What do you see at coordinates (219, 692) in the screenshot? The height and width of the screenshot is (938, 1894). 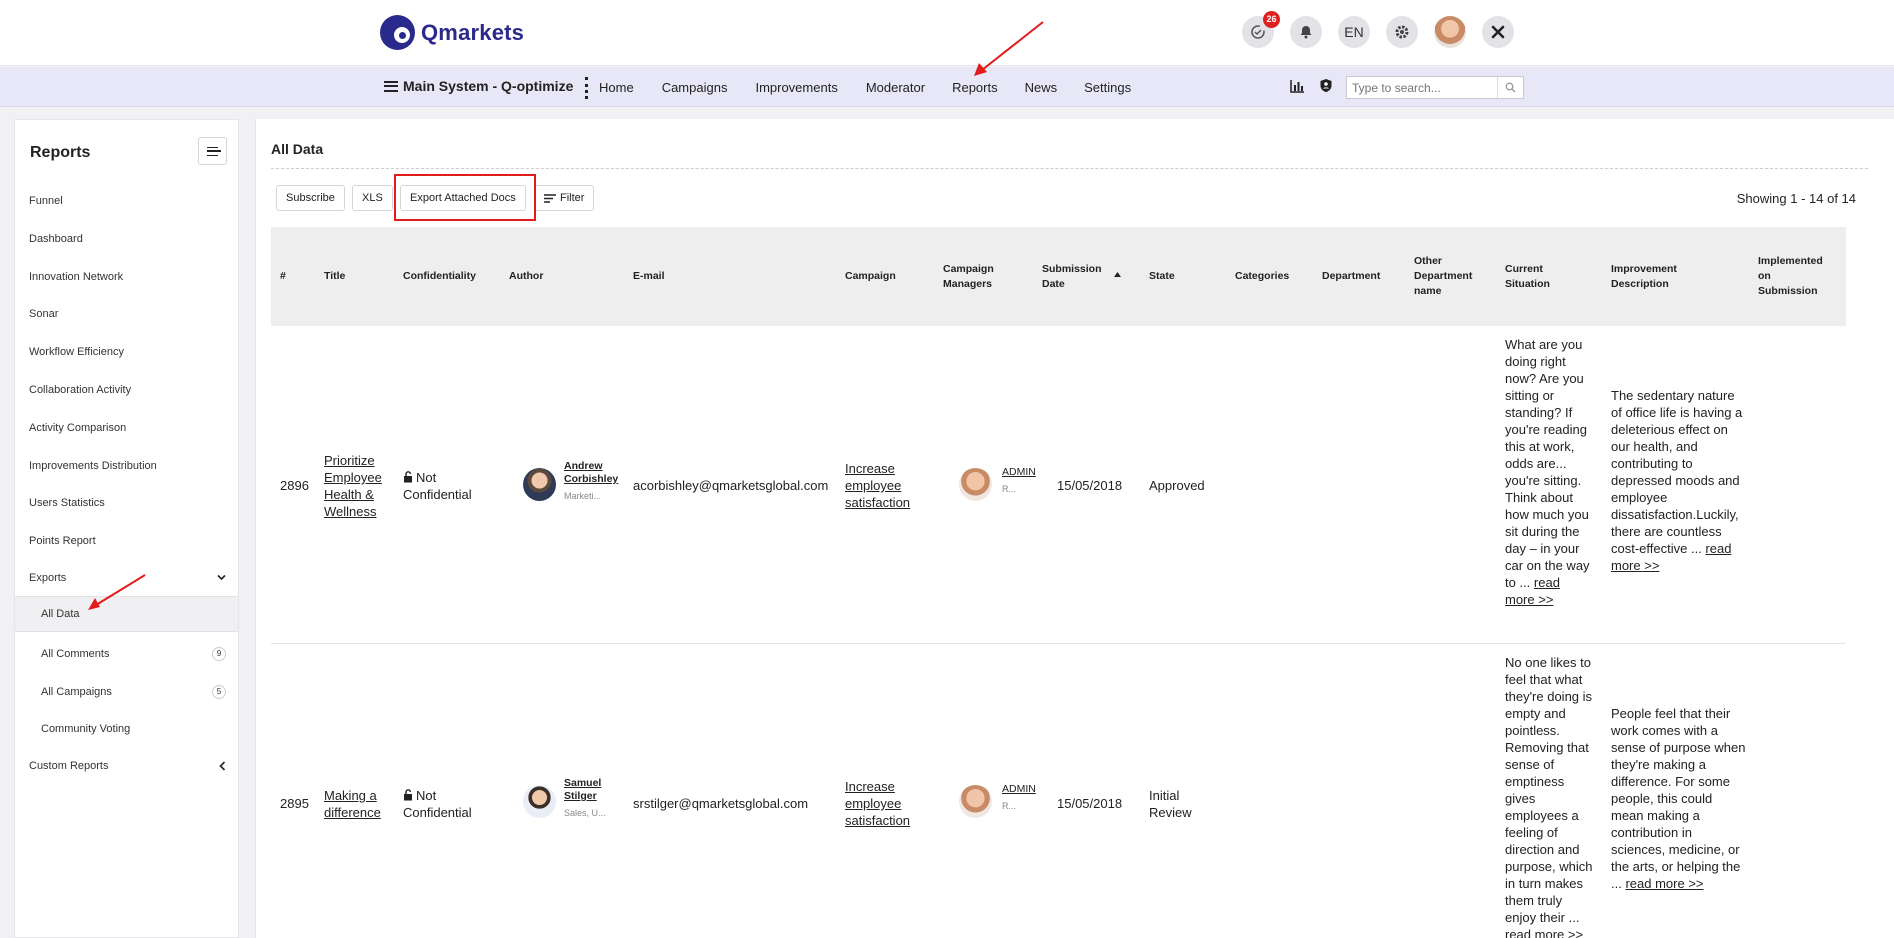 I see `count-badge: 5` at bounding box center [219, 692].